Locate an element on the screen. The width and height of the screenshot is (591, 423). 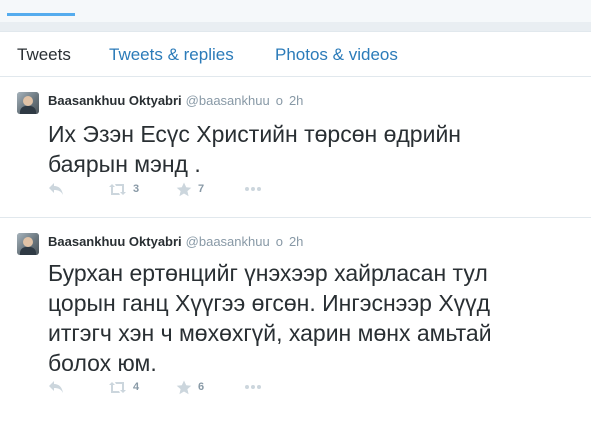
retweet-button: 3 is located at coordinates (123, 189).